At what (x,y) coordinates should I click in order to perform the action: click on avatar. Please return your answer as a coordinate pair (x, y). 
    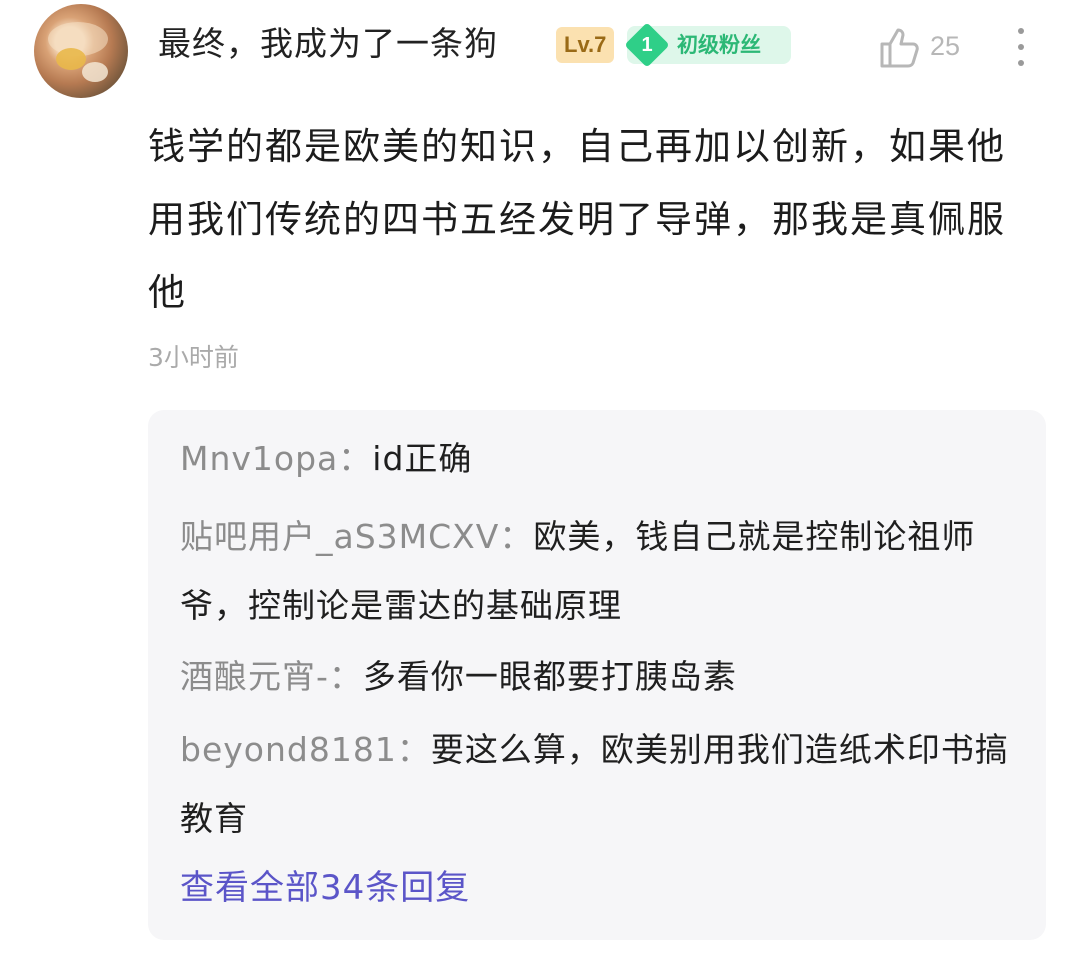
    Looking at the image, I should click on (81, 51).